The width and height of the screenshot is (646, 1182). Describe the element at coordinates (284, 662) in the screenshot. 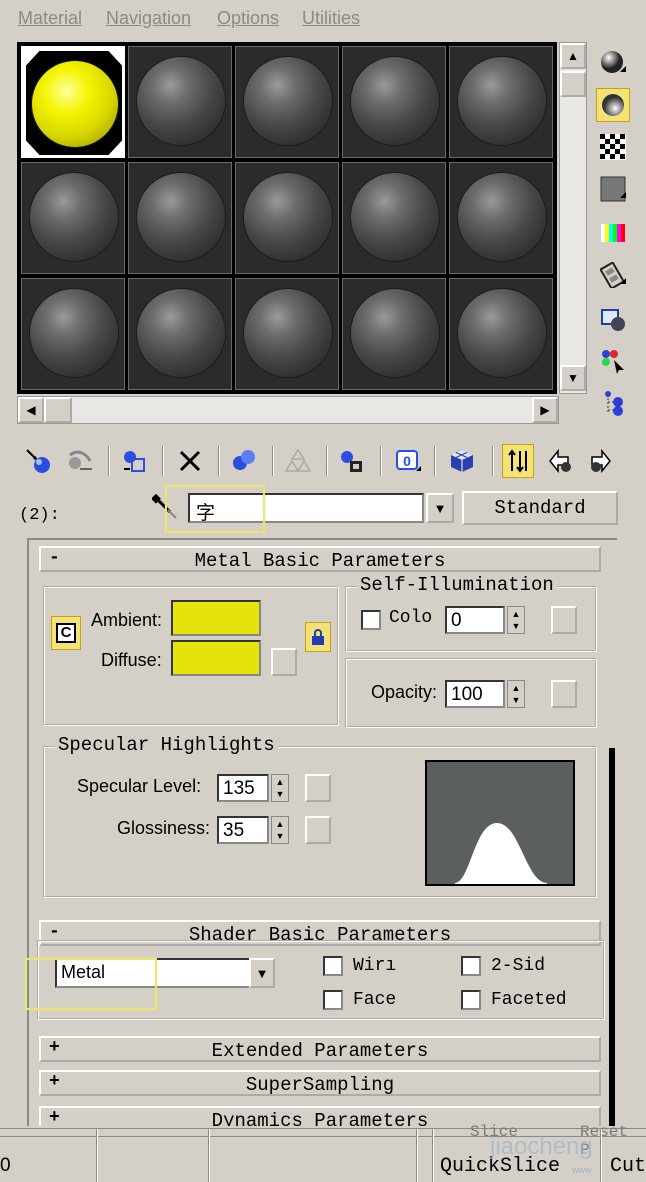

I see `diffuse-map-button` at that location.